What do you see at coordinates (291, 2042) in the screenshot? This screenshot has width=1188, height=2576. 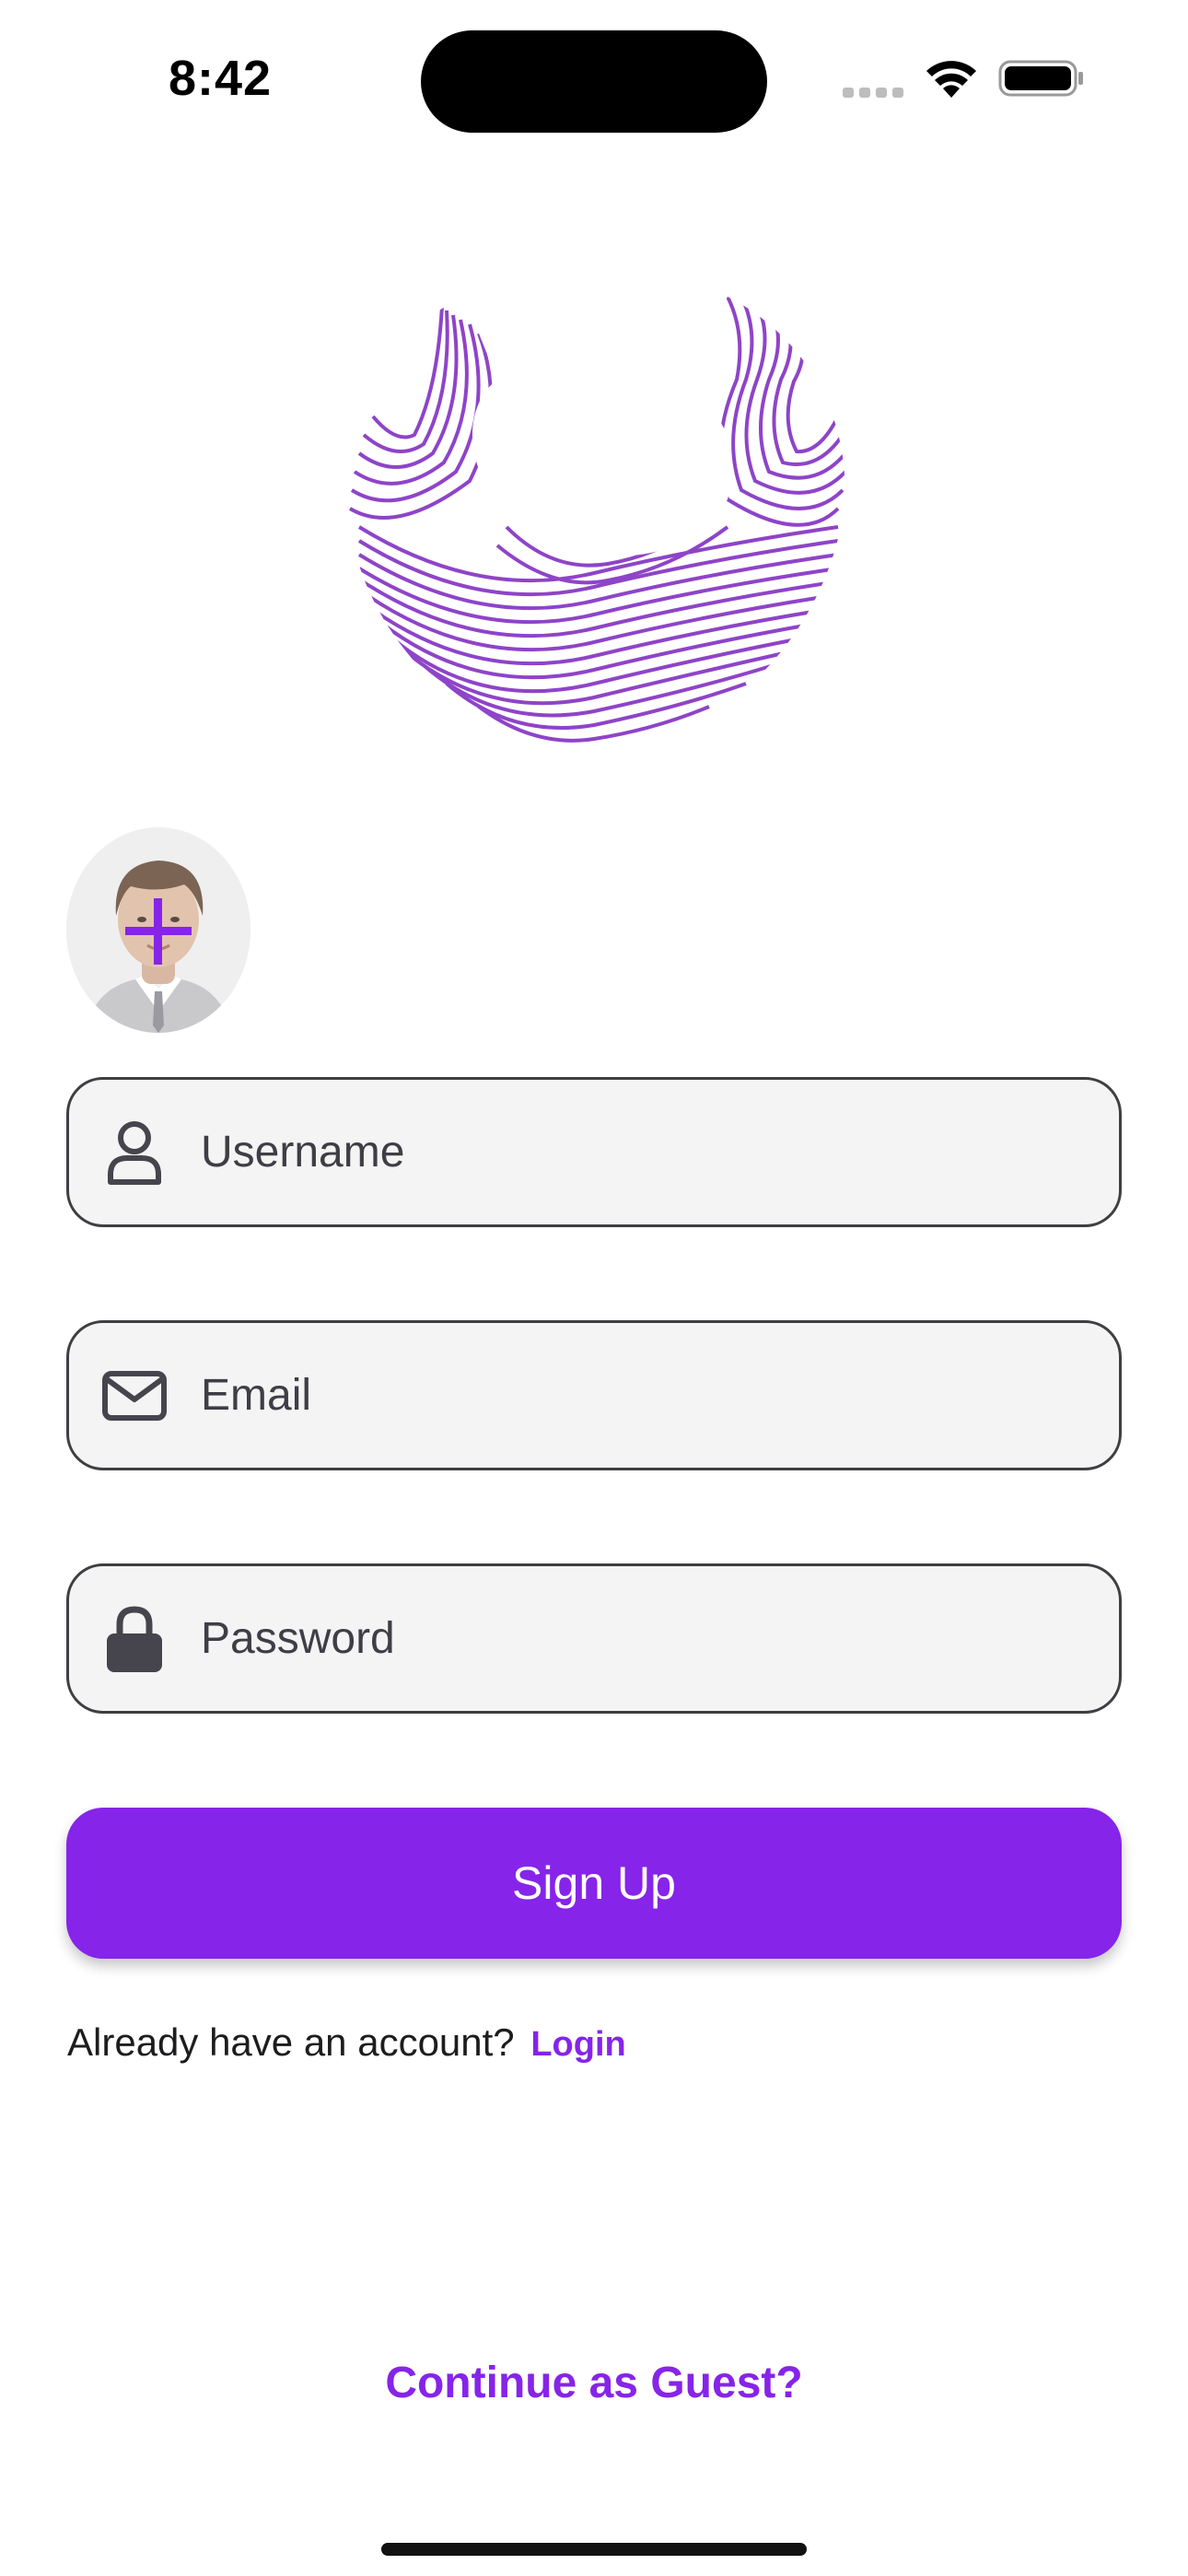 I see `login-prompt-text: Already have an account?` at bounding box center [291, 2042].